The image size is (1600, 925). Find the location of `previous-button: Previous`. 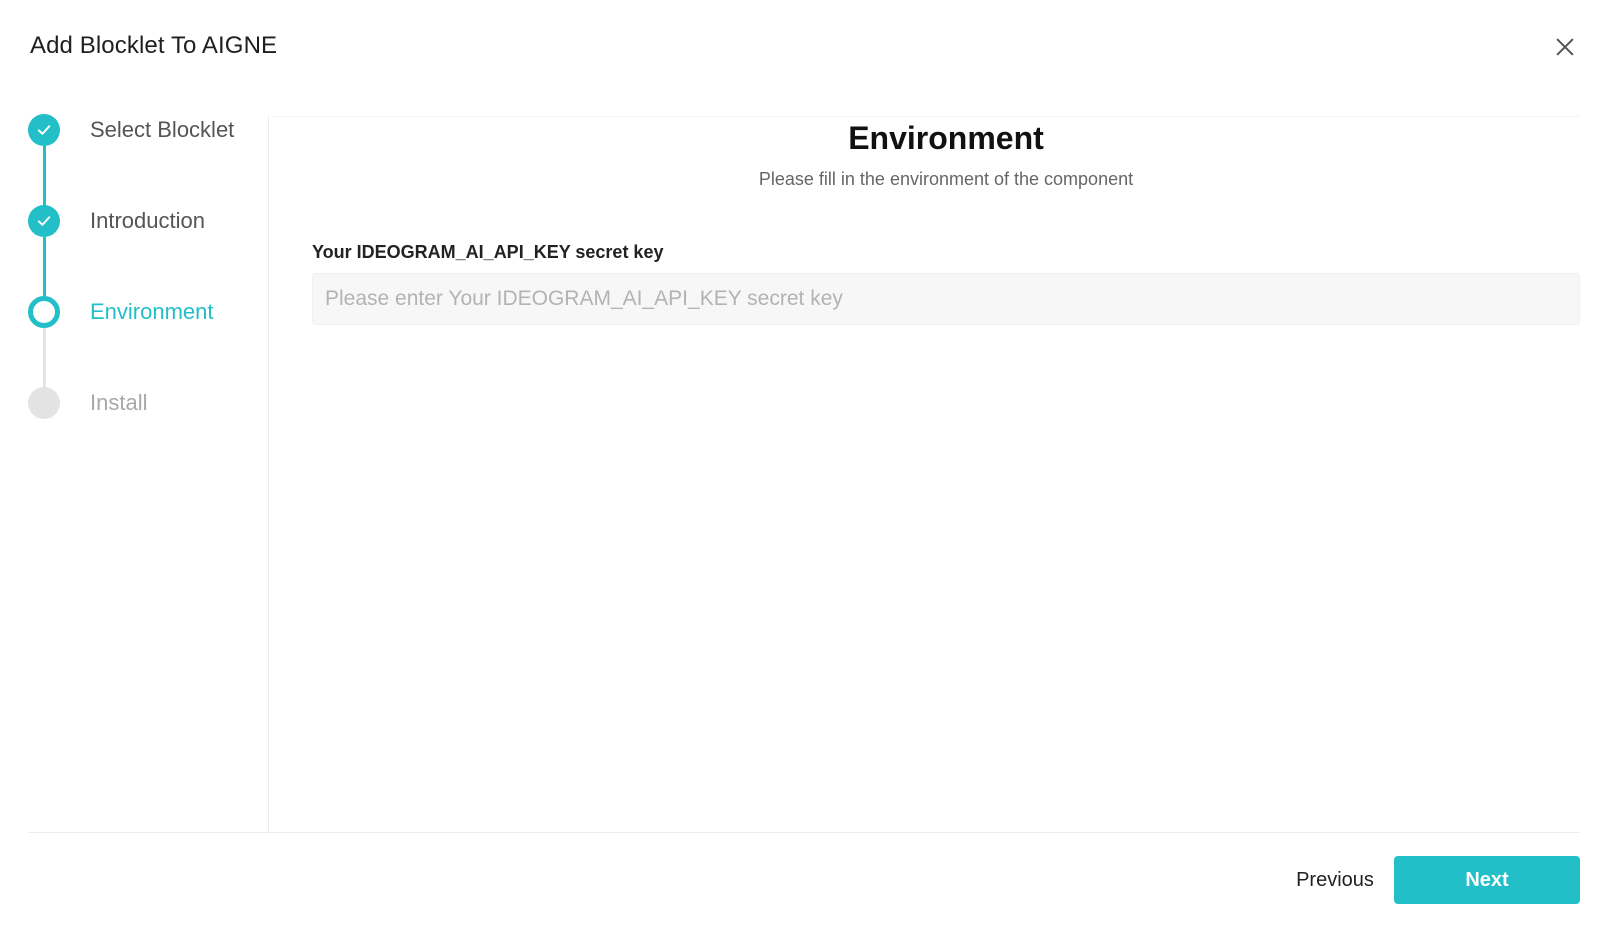

previous-button: Previous is located at coordinates (1335, 880).